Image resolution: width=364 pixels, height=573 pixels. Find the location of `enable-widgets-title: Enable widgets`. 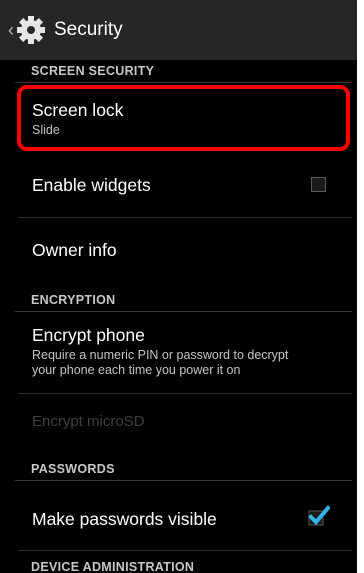

enable-widgets-title: Enable widgets is located at coordinates (91, 185).